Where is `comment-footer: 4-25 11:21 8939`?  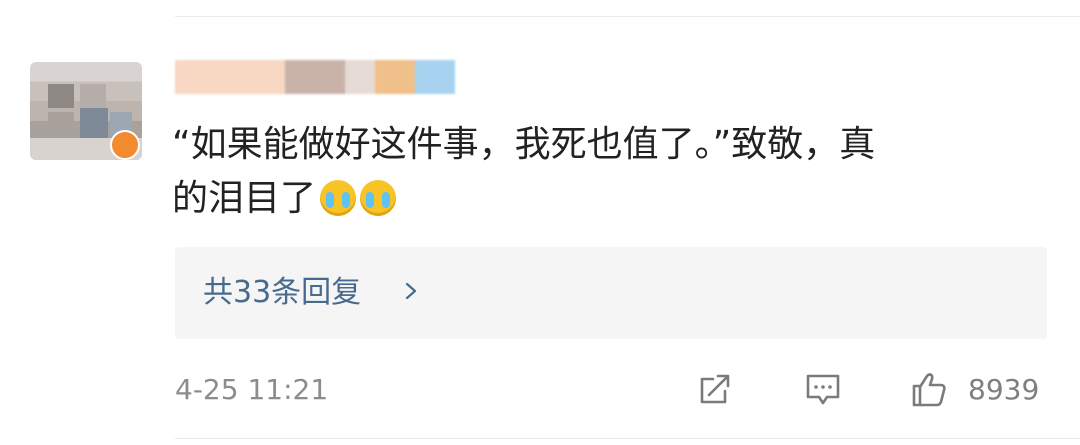 comment-footer: 4-25 11:21 8939 is located at coordinates (615, 390).